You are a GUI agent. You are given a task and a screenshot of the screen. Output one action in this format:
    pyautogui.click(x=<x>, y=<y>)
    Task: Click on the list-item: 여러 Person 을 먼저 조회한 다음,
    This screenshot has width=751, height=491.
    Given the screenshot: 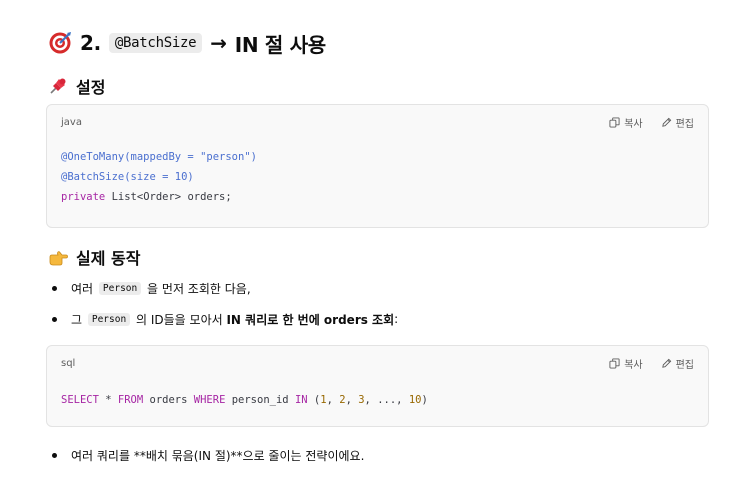 What is the action you would take?
    pyautogui.click(x=151, y=288)
    